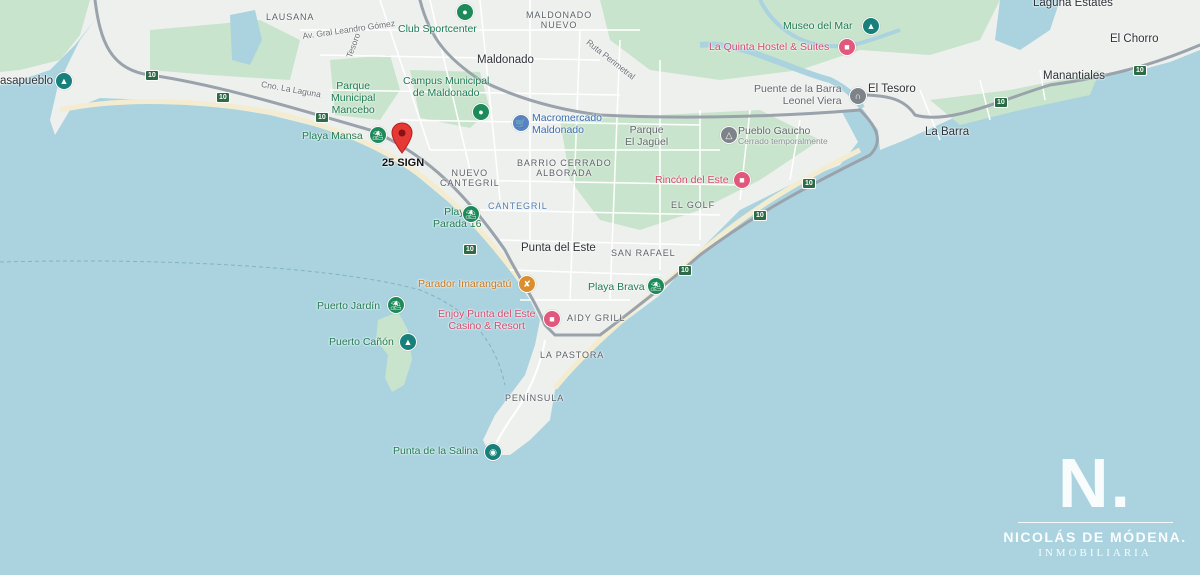  I want to click on brand-logo-mark: N., so click(1095, 483).